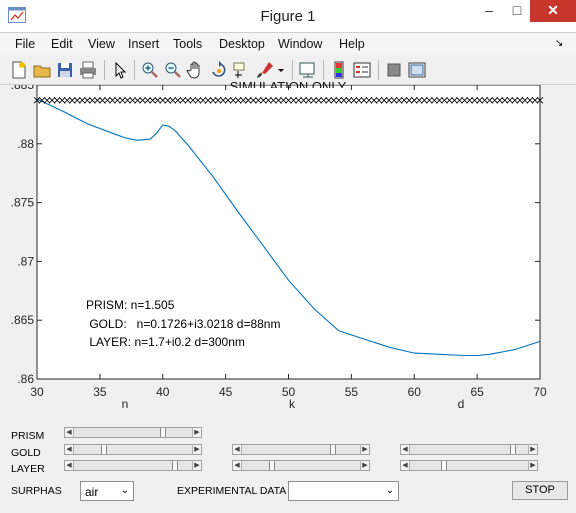 This screenshot has width=576, height=513. Describe the element at coordinates (92, 492) in the screenshot. I see `surphas-value: air` at that location.